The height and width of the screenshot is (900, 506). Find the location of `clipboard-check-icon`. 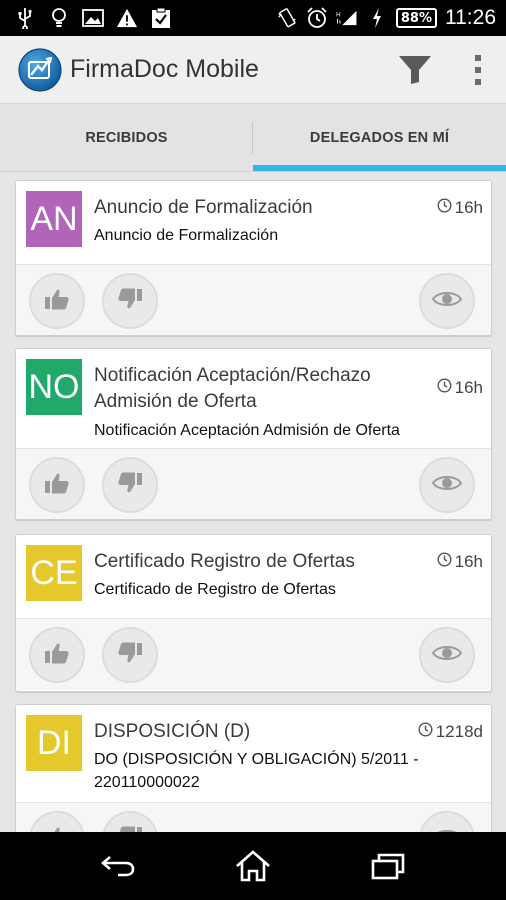

clipboard-check-icon is located at coordinates (161, 18).